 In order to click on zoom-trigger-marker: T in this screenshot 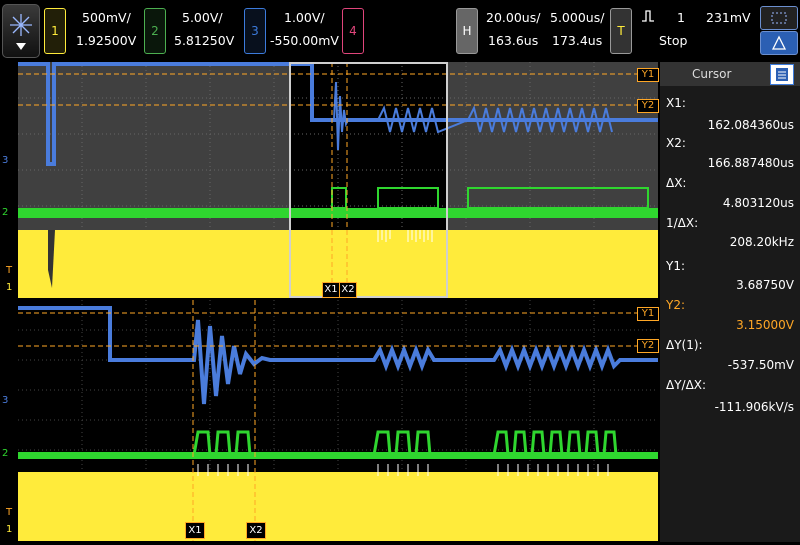, I will do `click(9, 512)`.